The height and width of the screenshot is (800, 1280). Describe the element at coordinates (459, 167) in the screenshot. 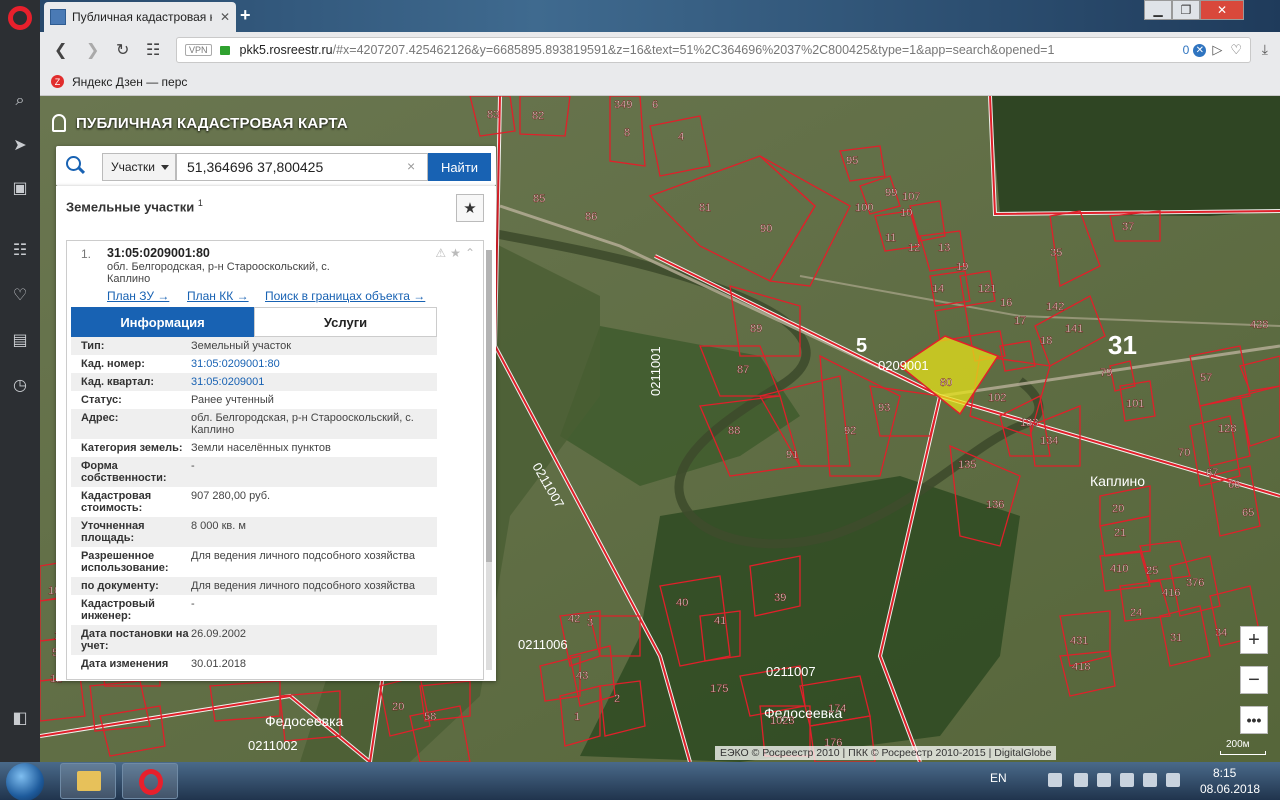

I see `search-button: Найти` at that location.